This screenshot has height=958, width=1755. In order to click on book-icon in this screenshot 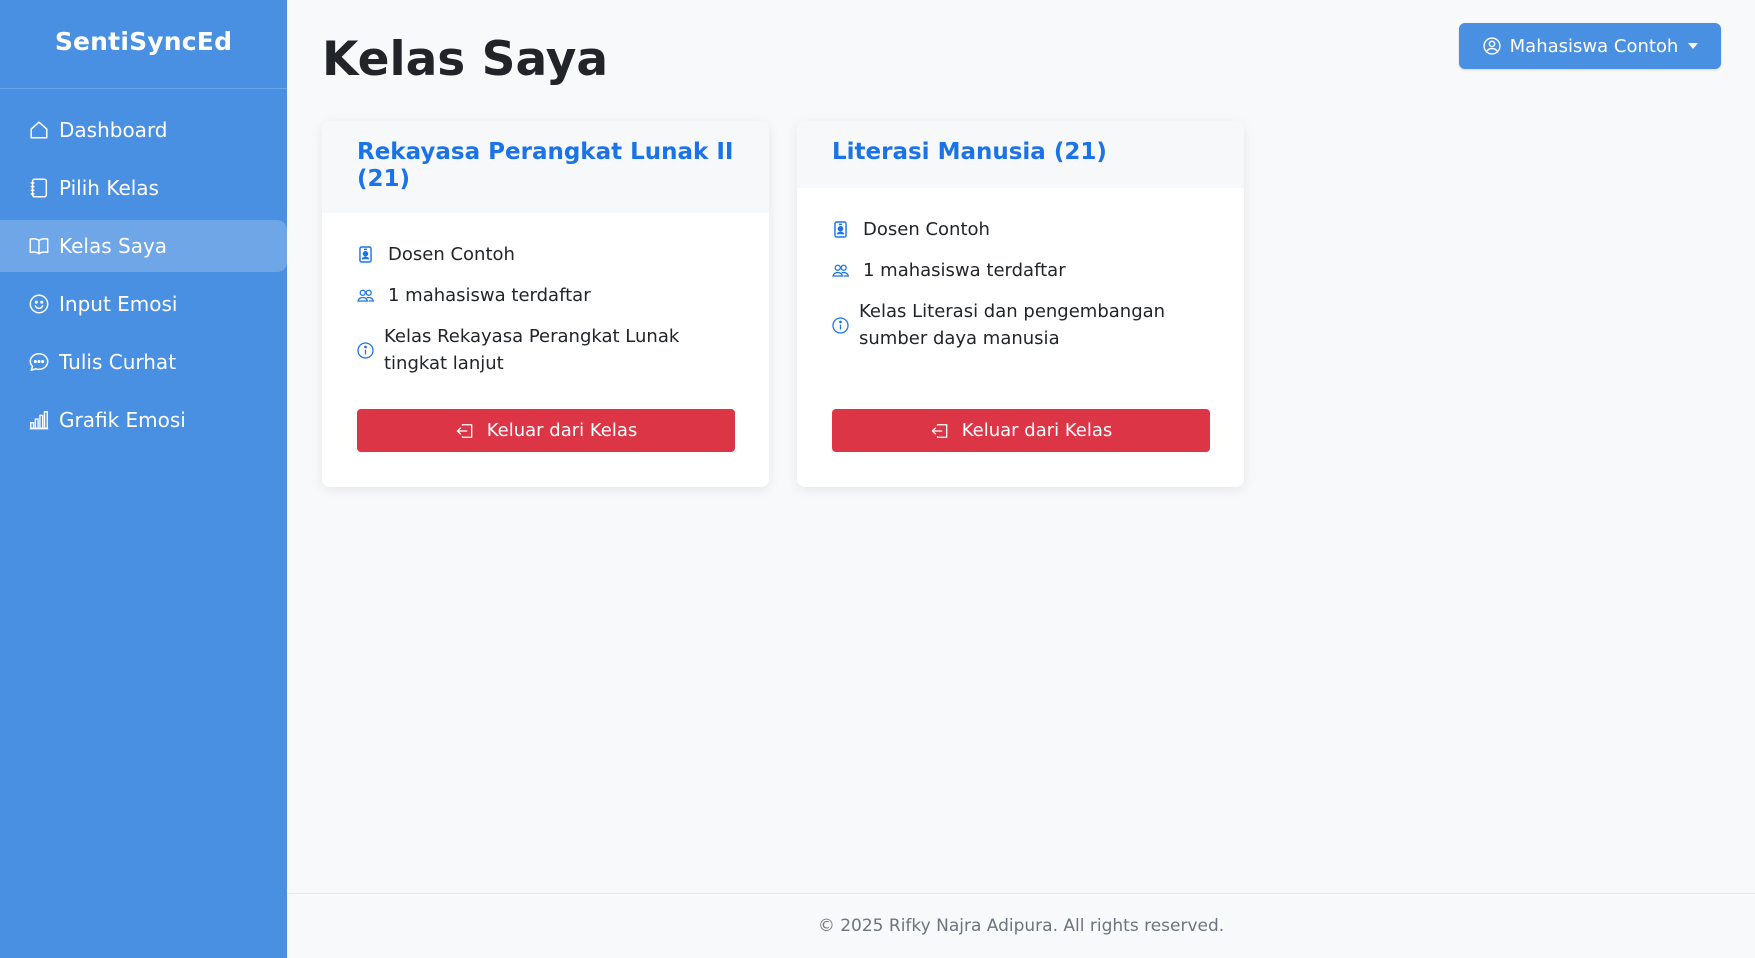, I will do `click(39, 246)`.